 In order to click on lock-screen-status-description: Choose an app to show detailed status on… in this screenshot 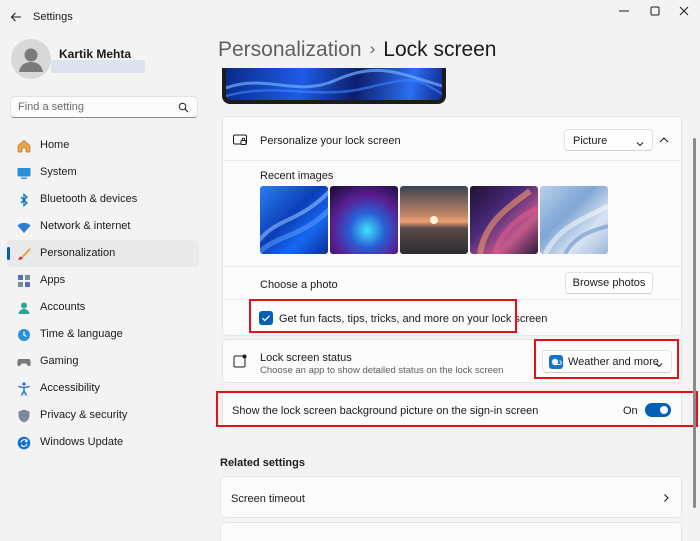, I will do `click(382, 370)`.